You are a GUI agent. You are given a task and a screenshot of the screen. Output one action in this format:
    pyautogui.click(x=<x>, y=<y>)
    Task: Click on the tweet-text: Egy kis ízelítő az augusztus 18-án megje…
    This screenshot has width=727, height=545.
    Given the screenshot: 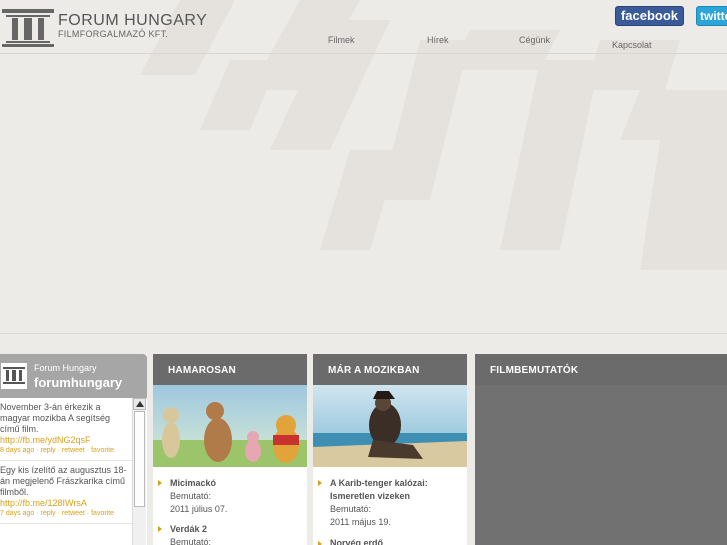 What is the action you would take?
    pyautogui.click(x=63, y=481)
    